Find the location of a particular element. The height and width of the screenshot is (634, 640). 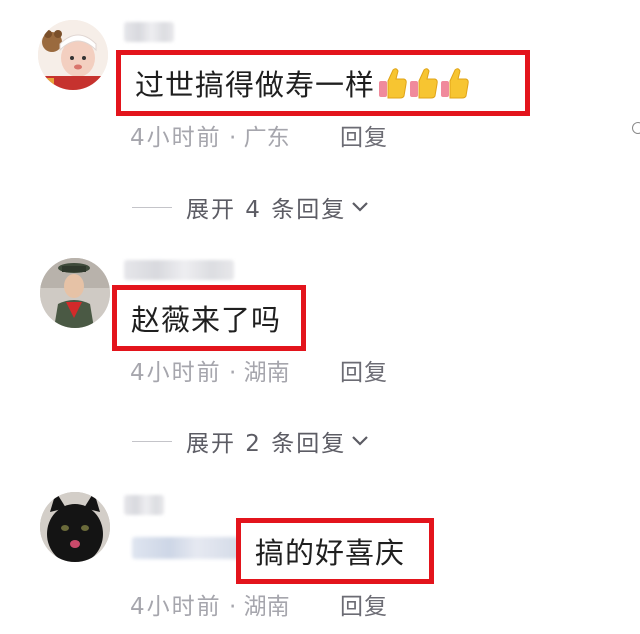

expand-replies-button: 展开 4 条回复 is located at coordinates (251, 207).